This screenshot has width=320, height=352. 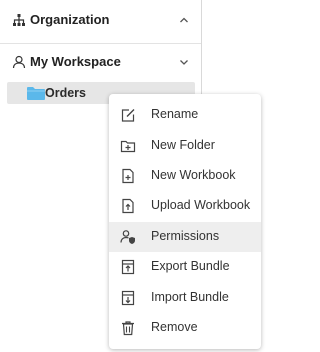 I want to click on hierarchy-icon, so click(x=19, y=20).